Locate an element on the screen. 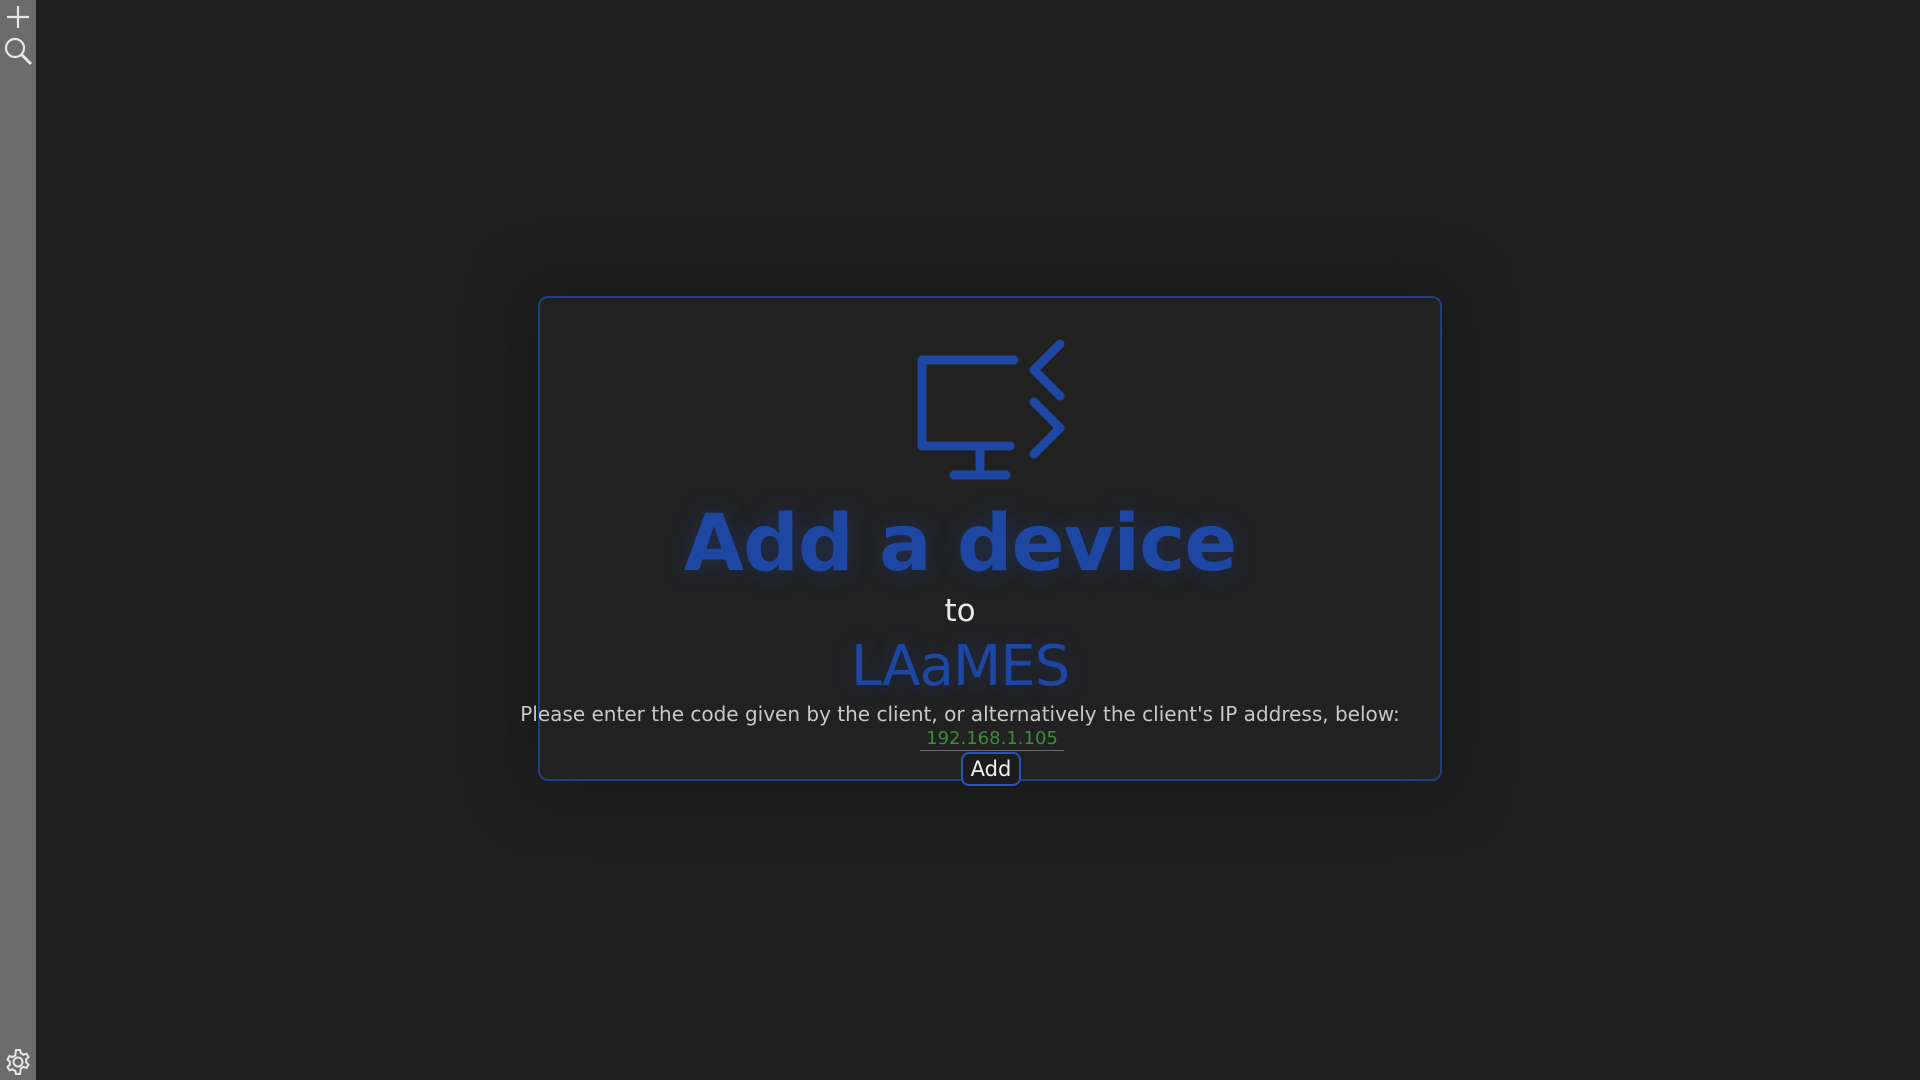  search-icon is located at coordinates (18, 51).